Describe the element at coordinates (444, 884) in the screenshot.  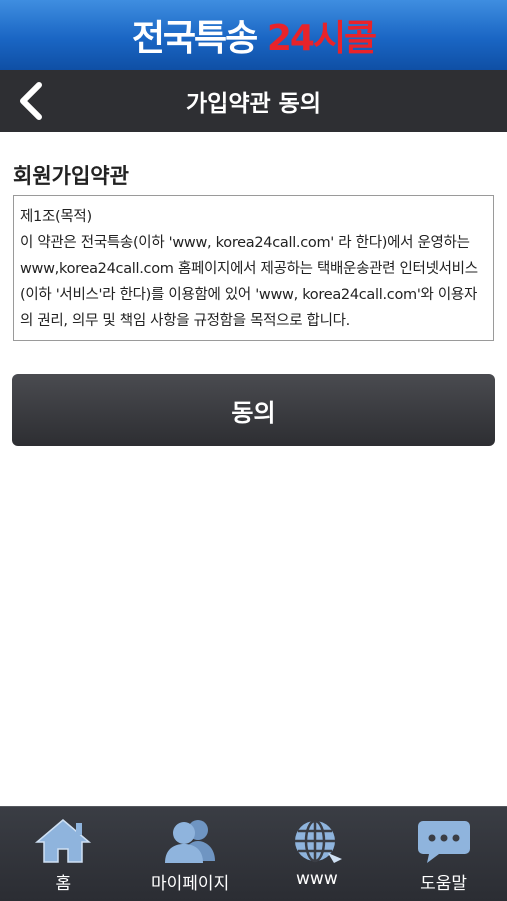
I see `tab-help-label: 도움말` at that location.